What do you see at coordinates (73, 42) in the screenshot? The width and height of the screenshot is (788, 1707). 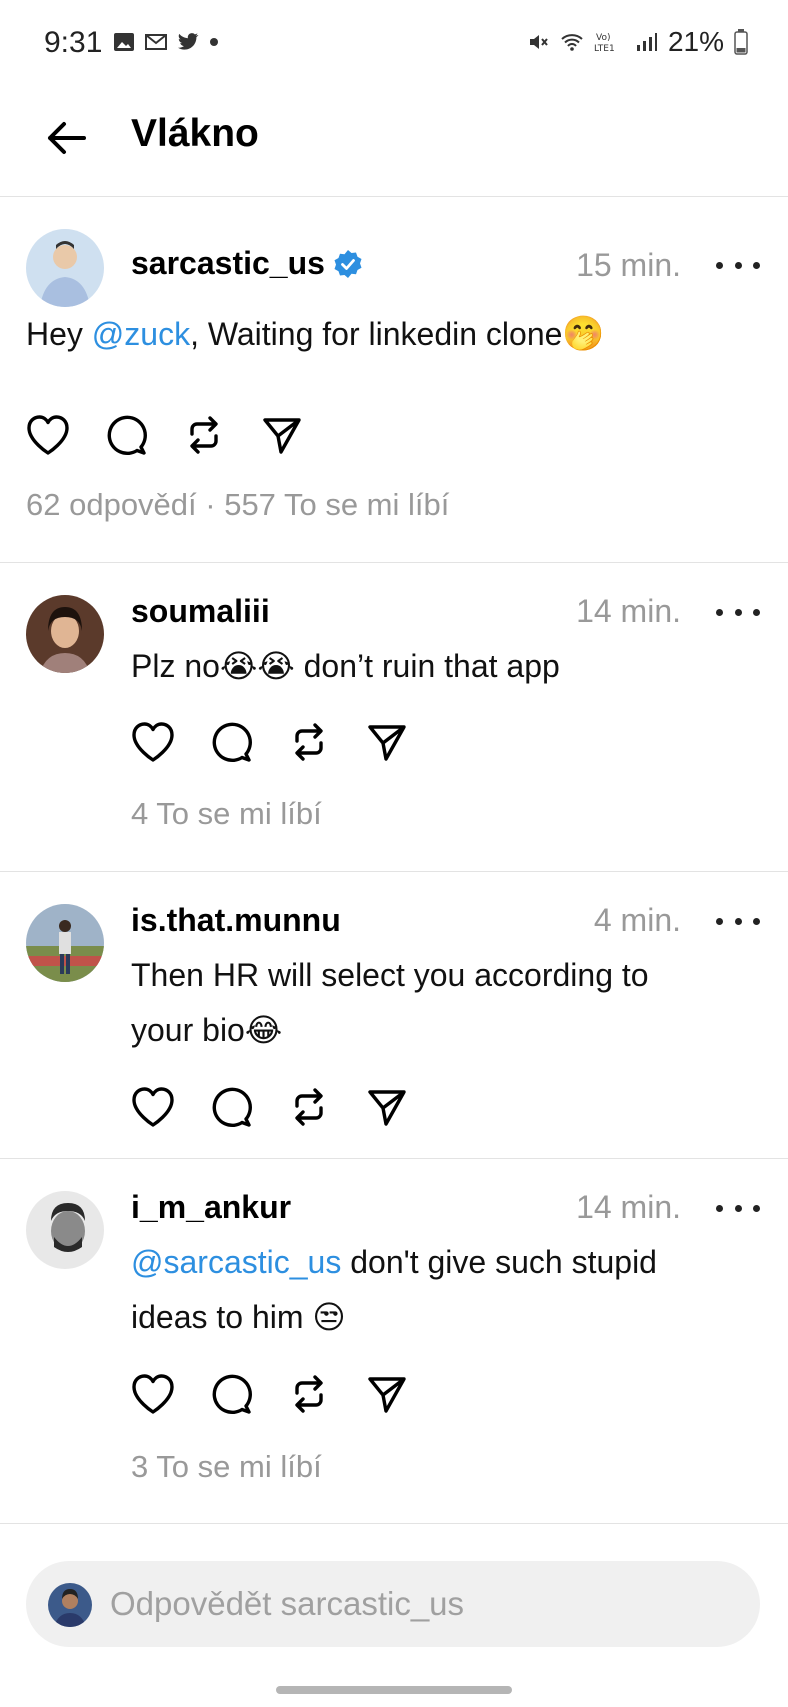 I see `status-time: 9:31` at bounding box center [73, 42].